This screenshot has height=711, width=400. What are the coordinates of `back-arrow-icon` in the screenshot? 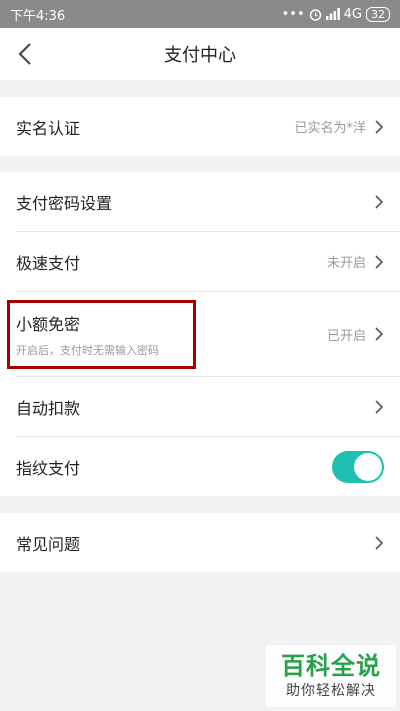 It's located at (24, 54).